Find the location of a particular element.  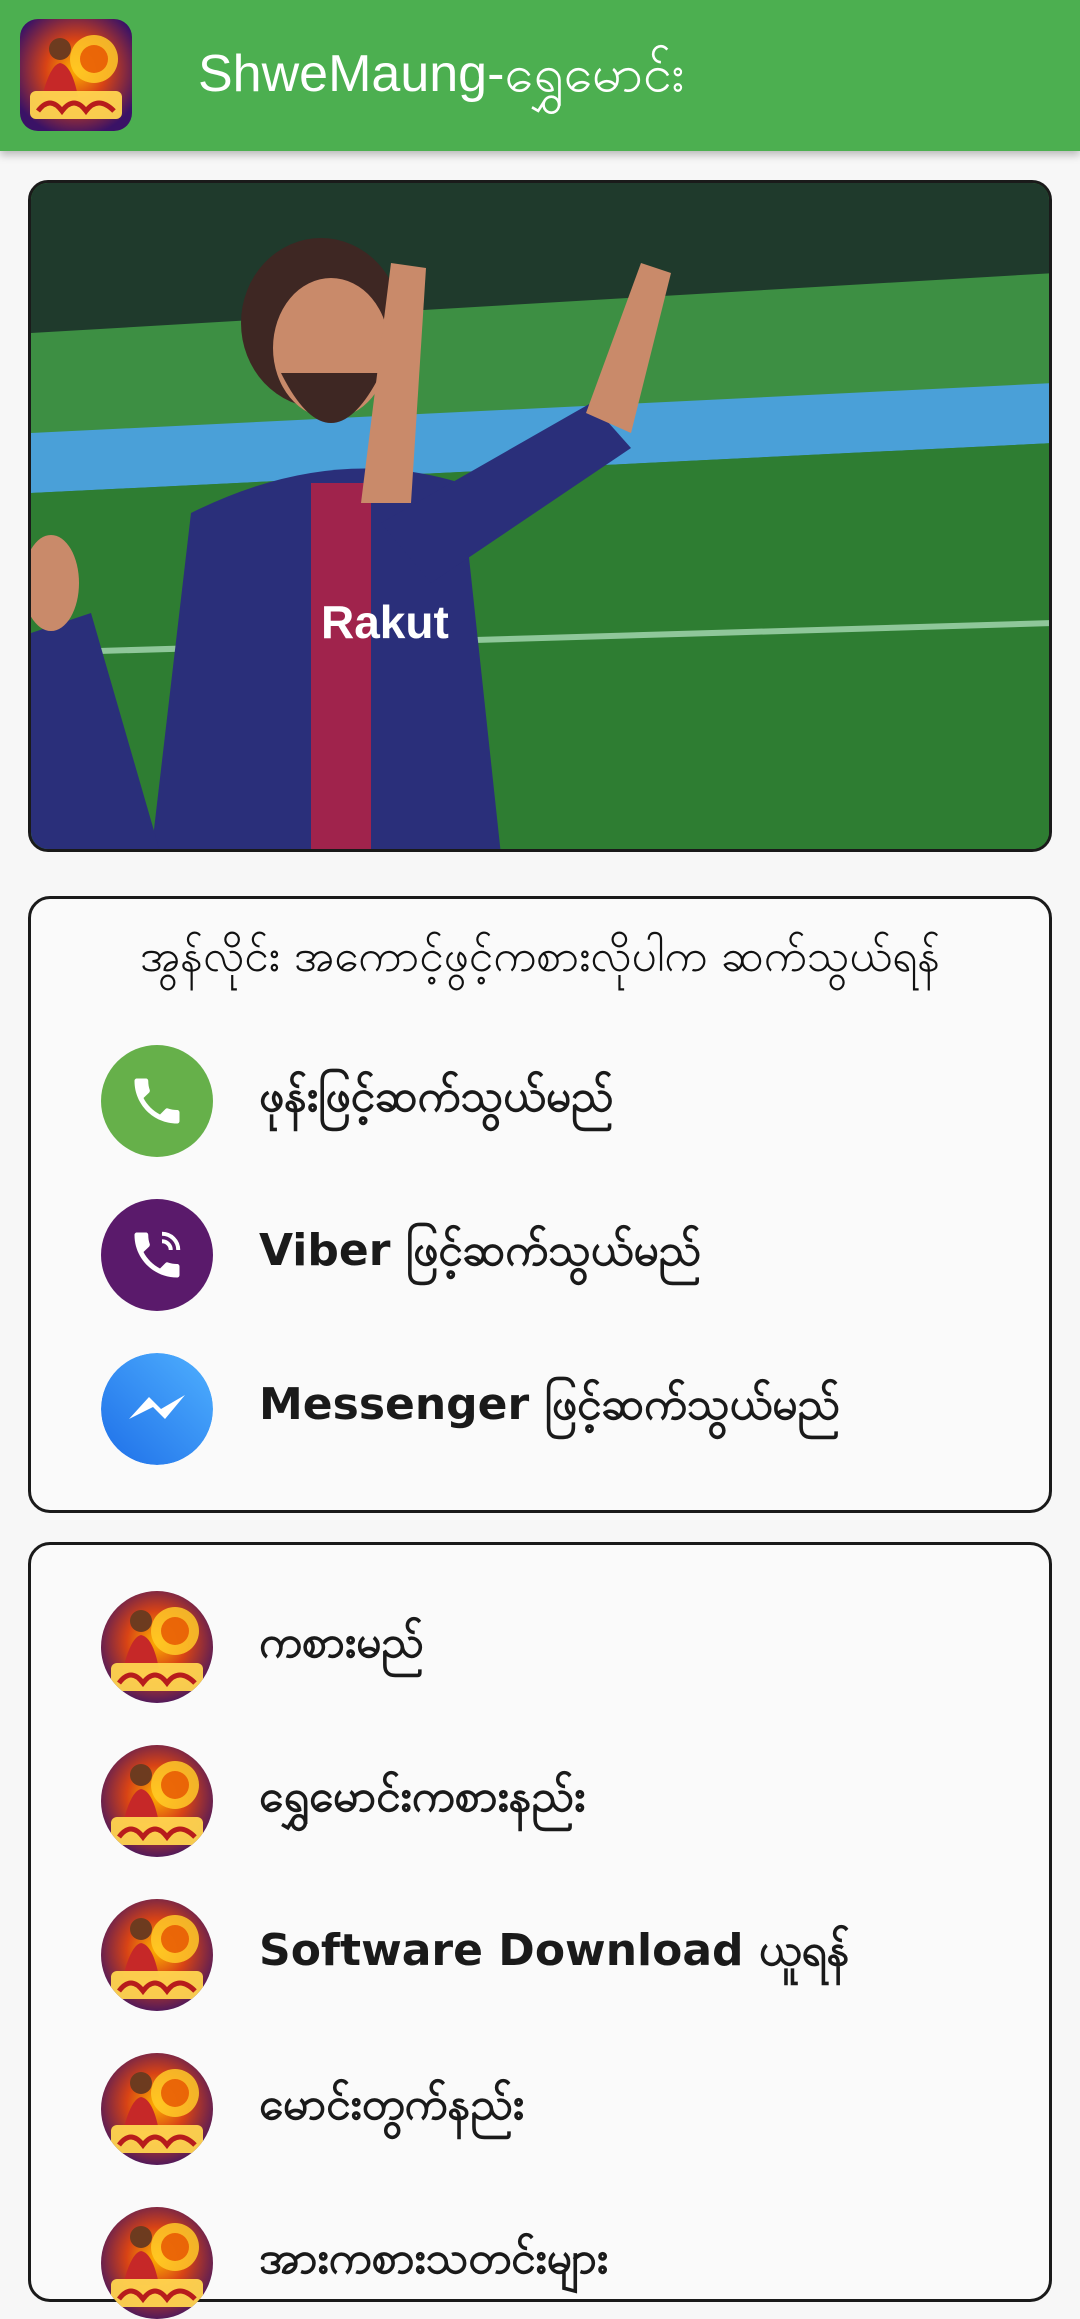

viber-icon is located at coordinates (157, 1255).